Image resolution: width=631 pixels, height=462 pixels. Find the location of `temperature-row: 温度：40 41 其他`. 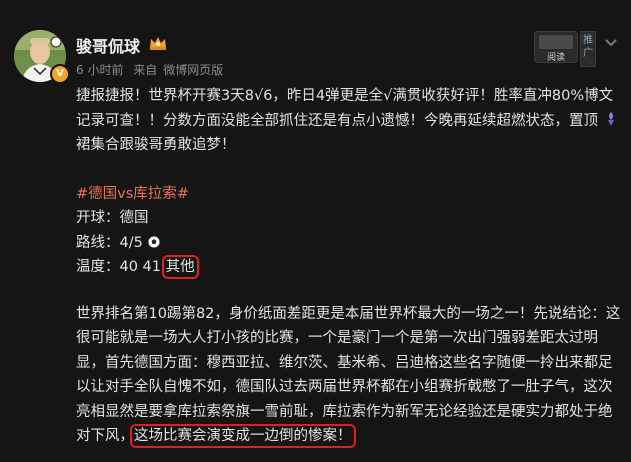

temperature-row: 温度：40 41 其他 is located at coordinates (350, 267).